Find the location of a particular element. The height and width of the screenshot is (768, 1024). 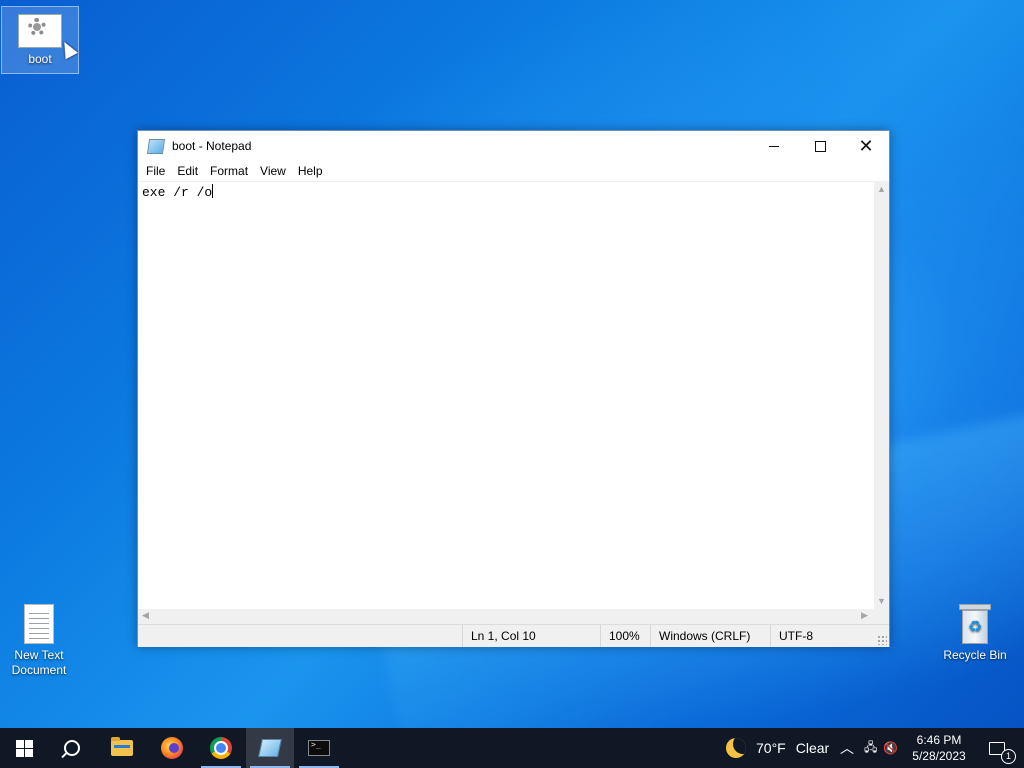

scrollbar-corner is located at coordinates (881, 616).